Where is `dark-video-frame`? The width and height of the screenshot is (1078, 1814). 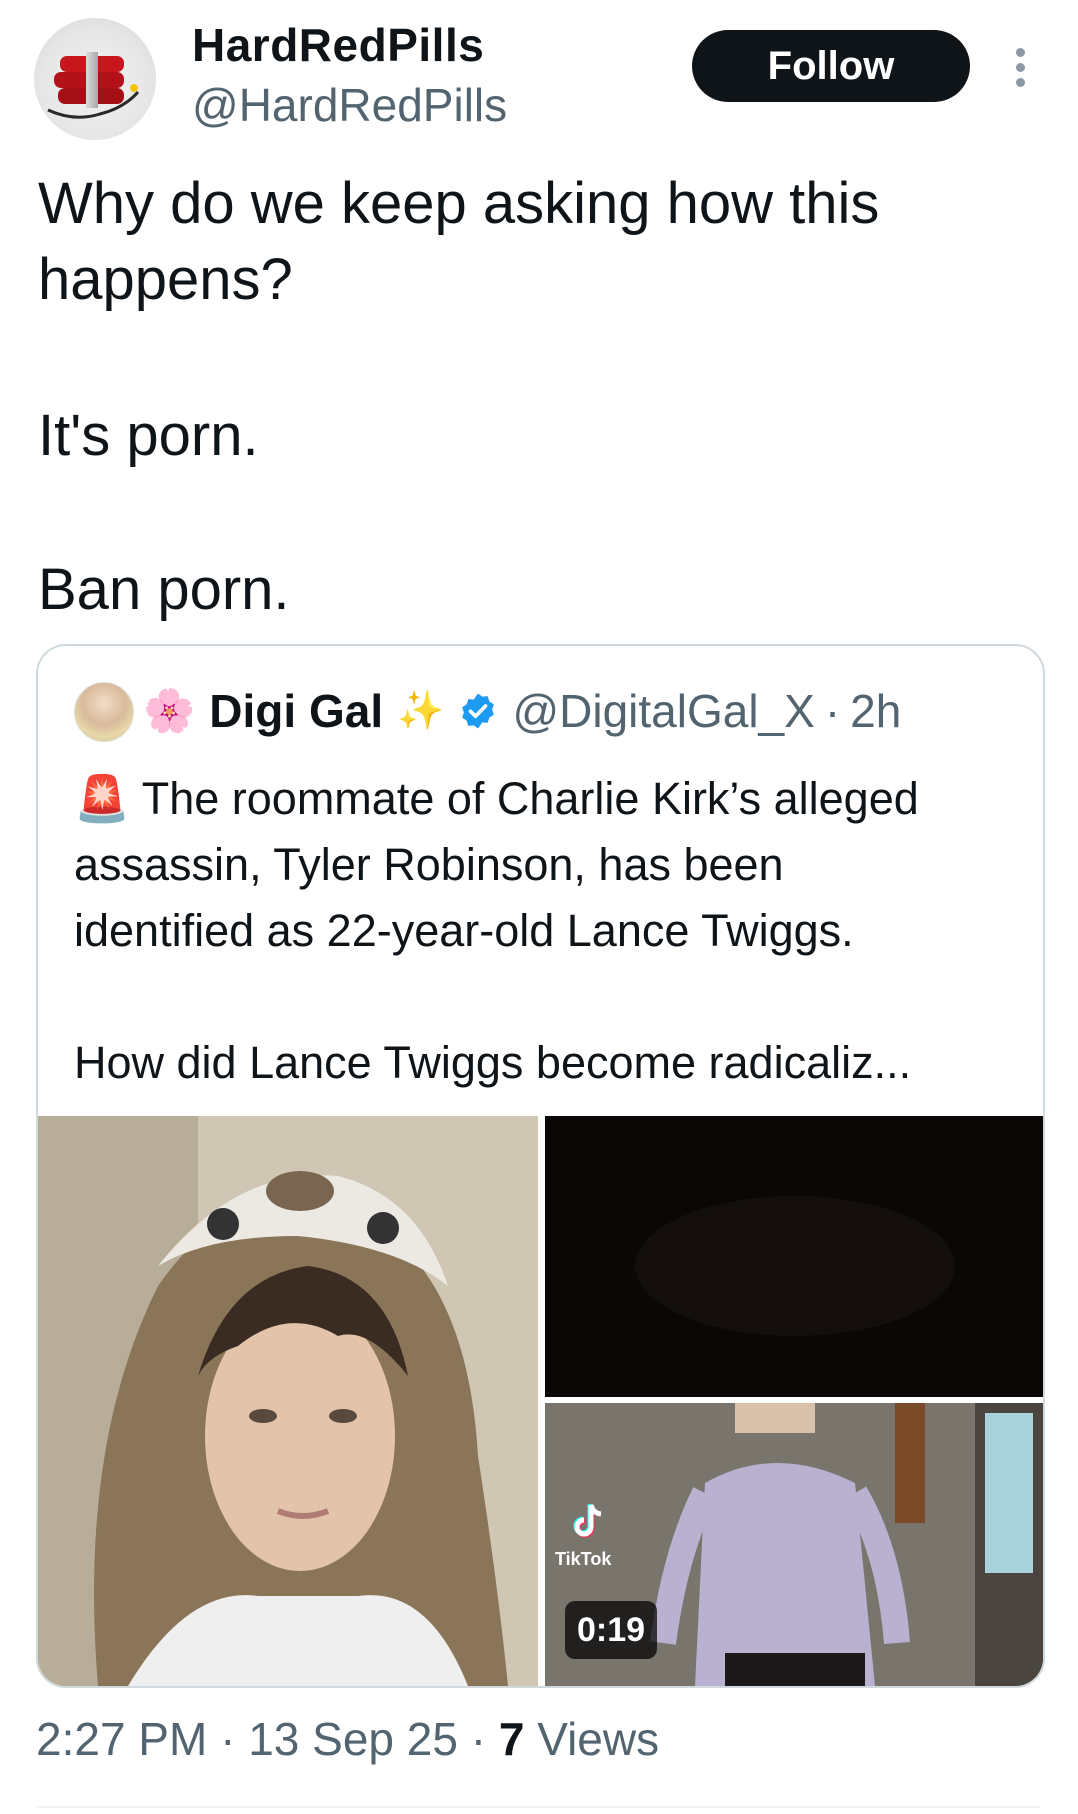
dark-video-frame is located at coordinates (794, 1256).